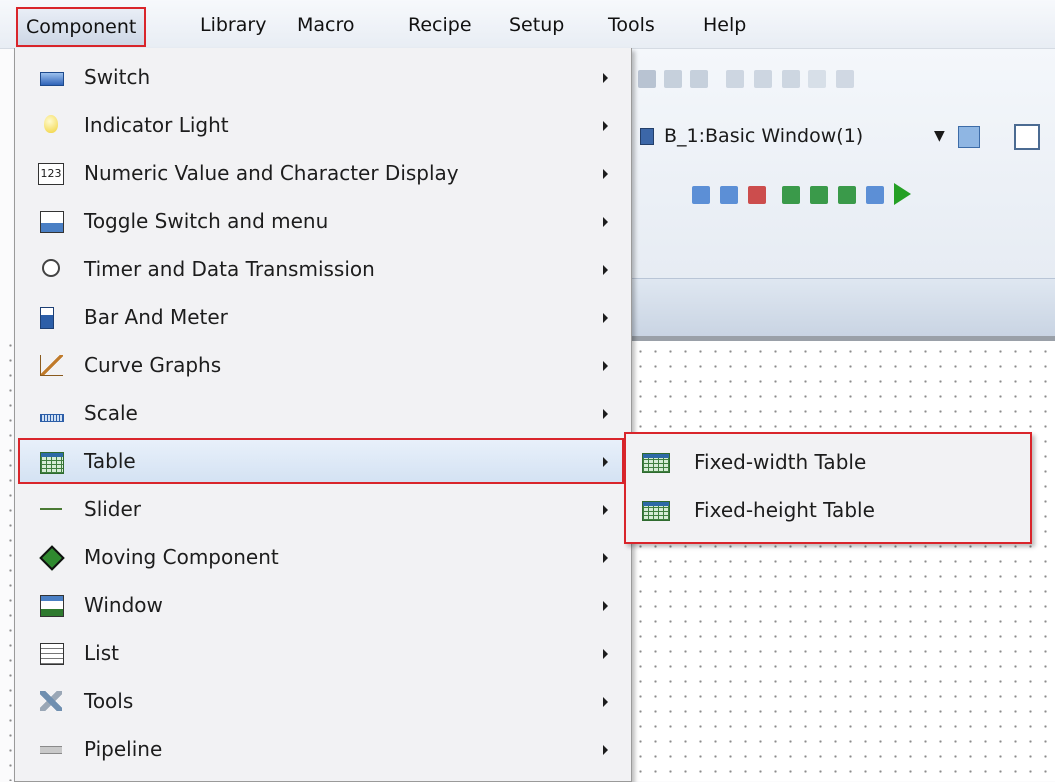 The image size is (1055, 782). What do you see at coordinates (51, 509) in the screenshot?
I see `slider-icon` at bounding box center [51, 509].